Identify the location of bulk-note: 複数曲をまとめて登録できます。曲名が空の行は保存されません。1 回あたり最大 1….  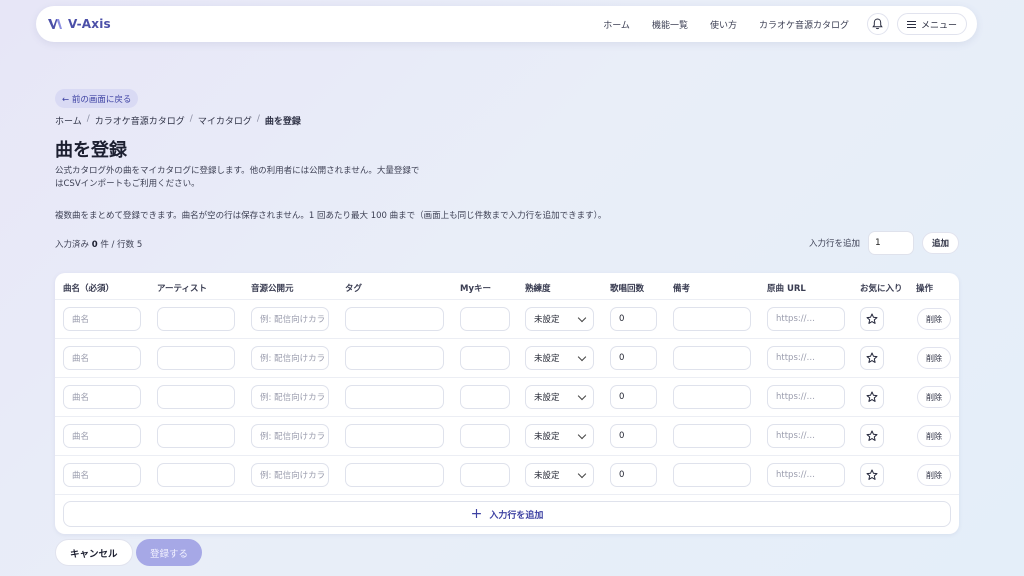
(331, 216).